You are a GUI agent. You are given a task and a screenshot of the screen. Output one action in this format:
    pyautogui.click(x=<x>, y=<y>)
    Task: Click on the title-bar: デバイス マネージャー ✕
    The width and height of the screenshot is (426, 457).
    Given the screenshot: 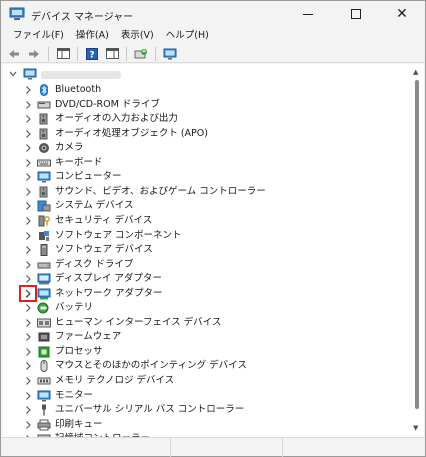 What is the action you would take?
    pyautogui.click(x=213, y=14)
    